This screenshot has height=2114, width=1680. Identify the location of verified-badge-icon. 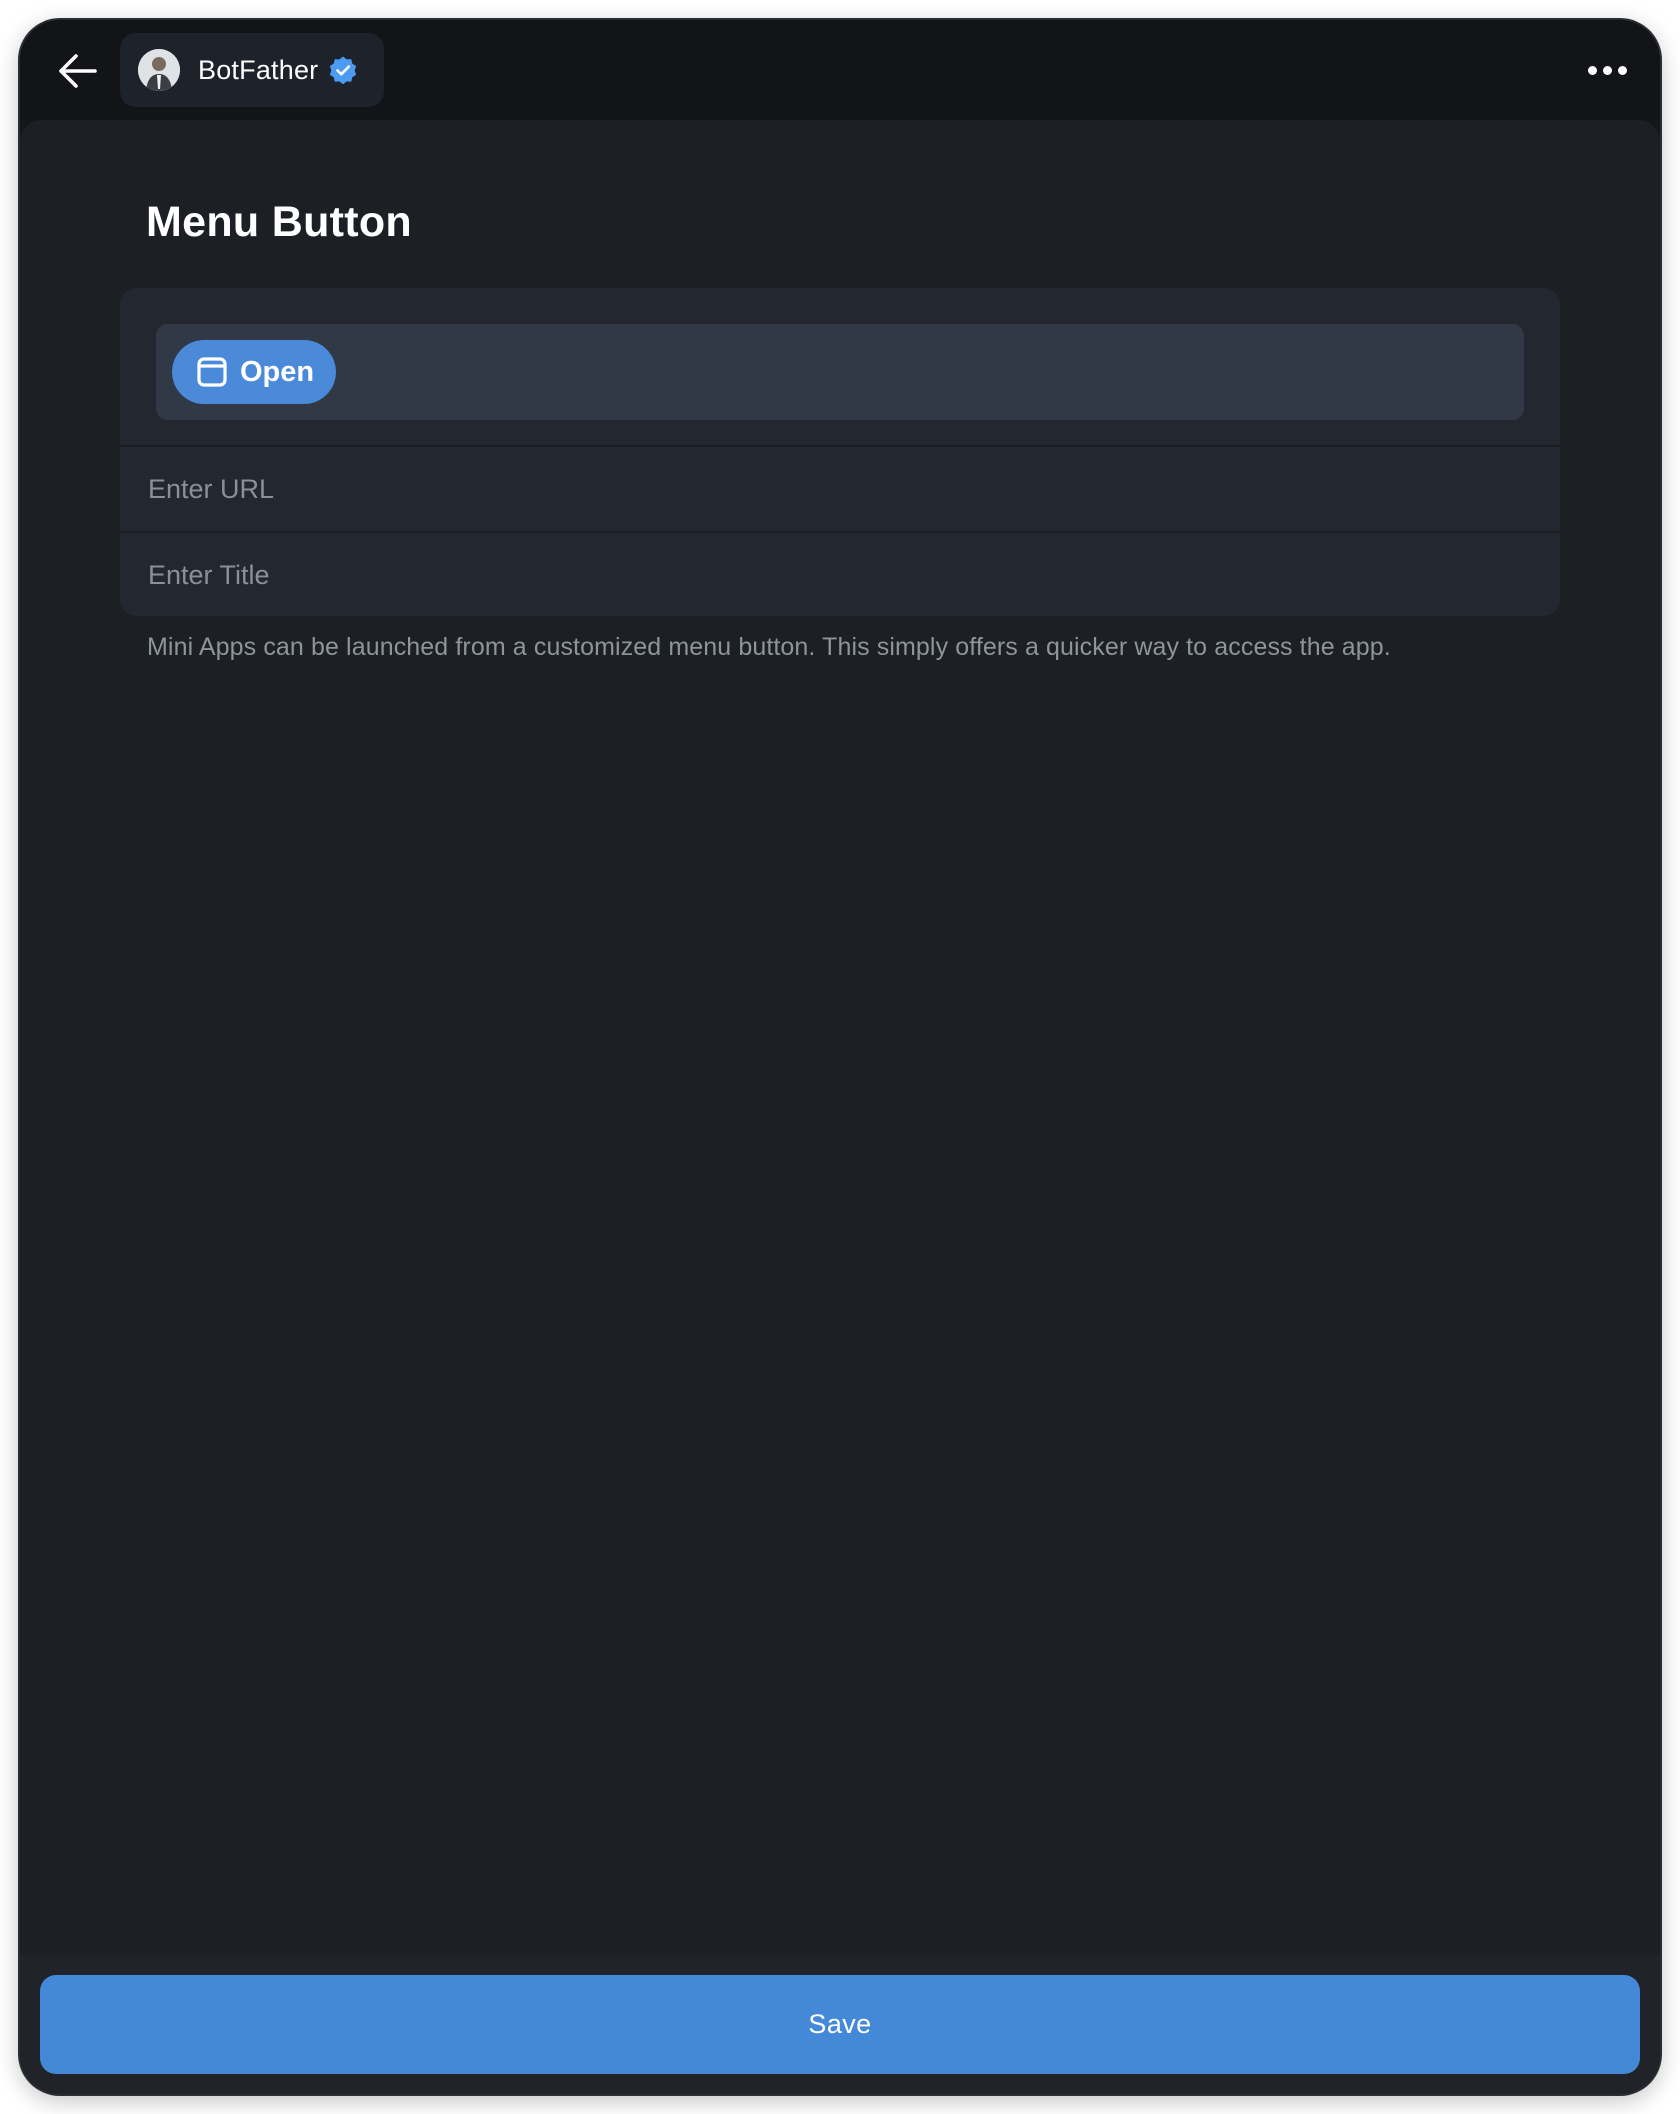
(343, 70).